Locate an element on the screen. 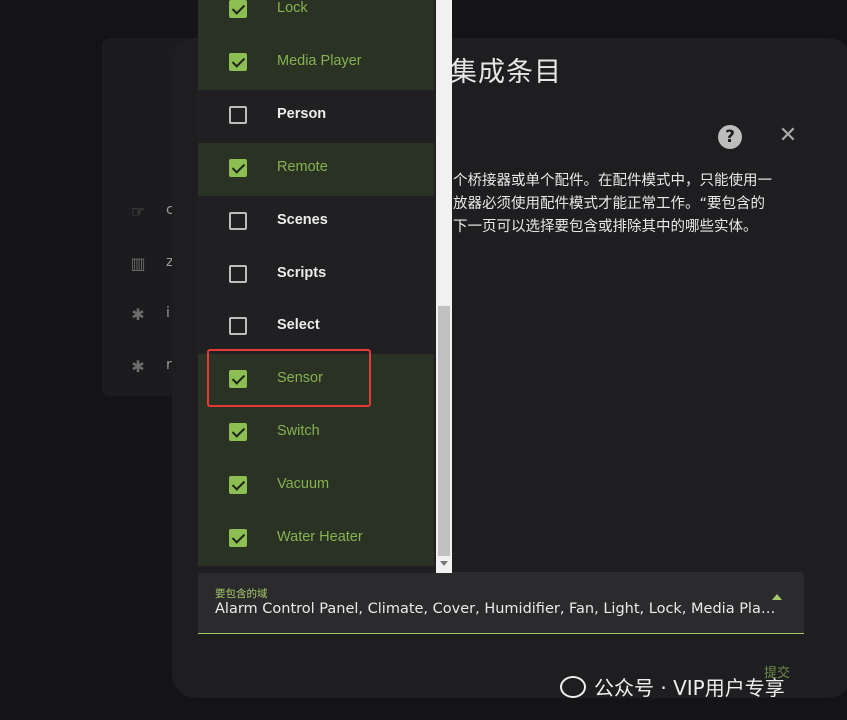  dropdown-item-media-player: Media Player is located at coordinates (316, 63).